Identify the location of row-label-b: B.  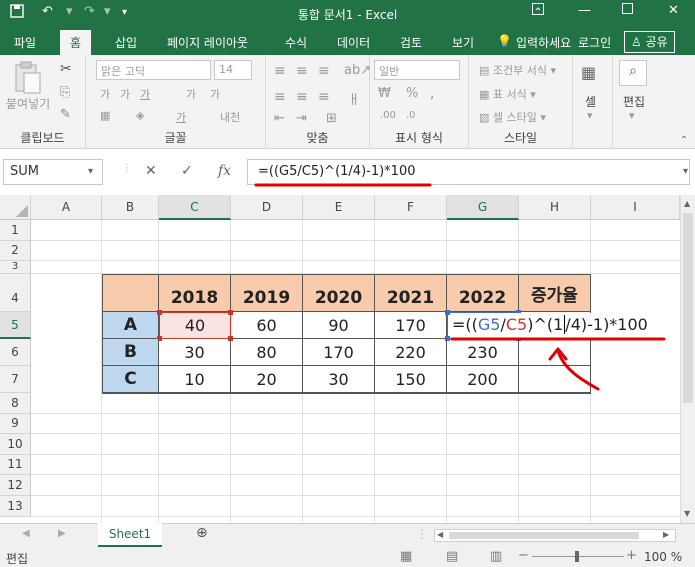
(131, 352).